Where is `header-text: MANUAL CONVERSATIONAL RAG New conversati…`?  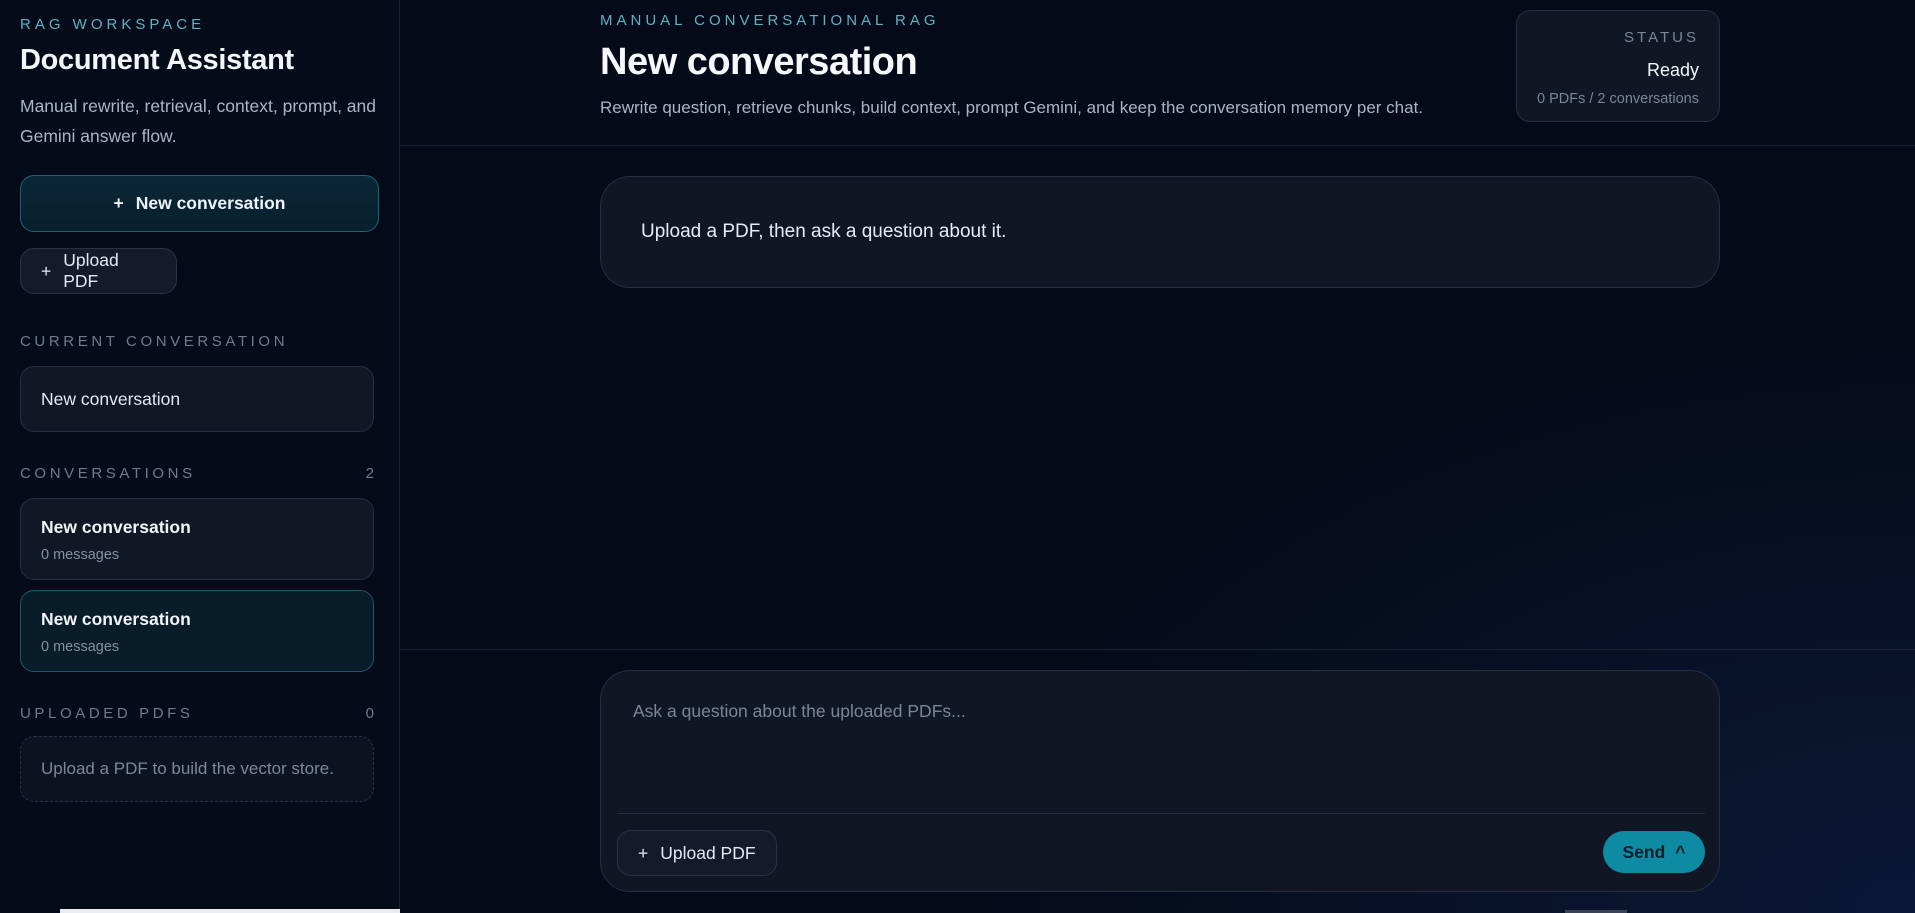
header-text: MANUAL CONVERSATIONAL RAG New conversati… is located at coordinates (1050, 65).